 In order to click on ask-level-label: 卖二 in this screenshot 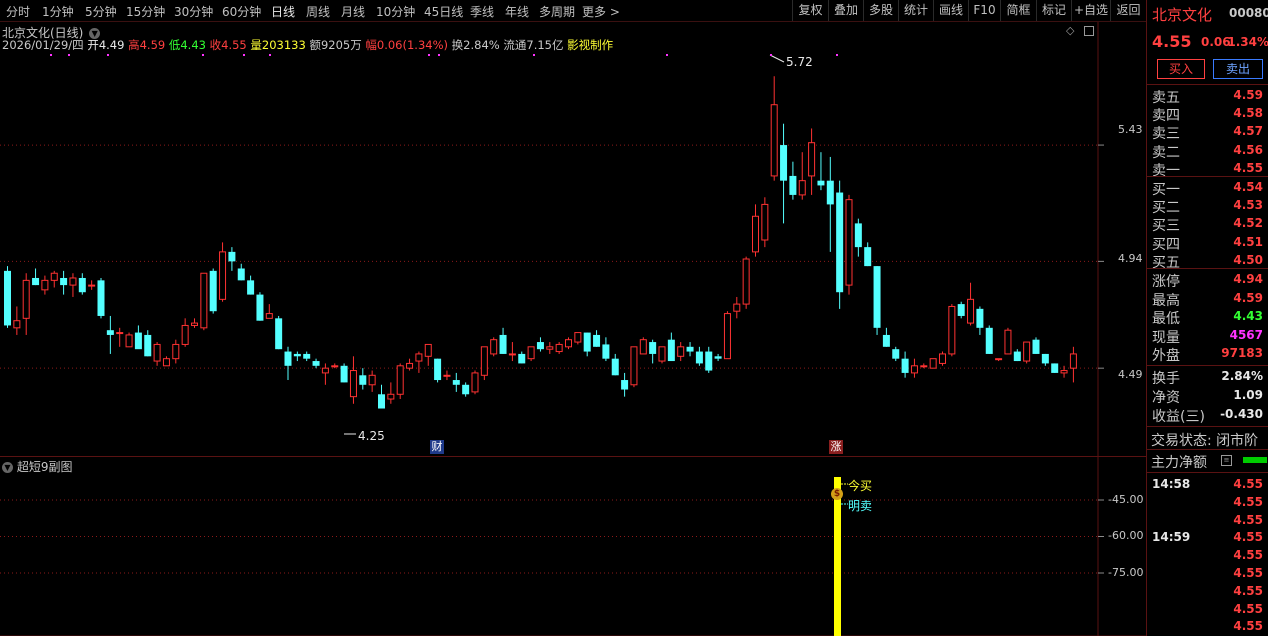, I will do `click(1166, 152)`.